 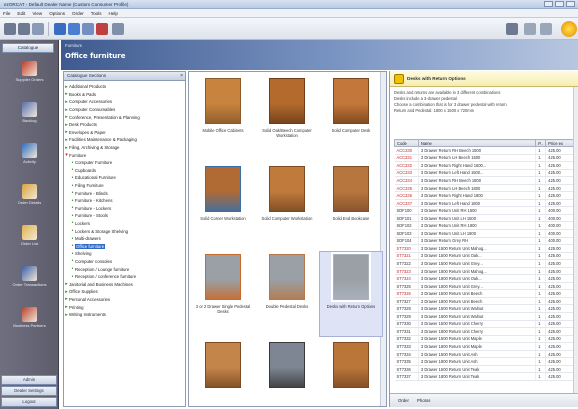 What do you see at coordinates (60, 29) in the screenshot?
I see `catalogue-icon` at bounding box center [60, 29].